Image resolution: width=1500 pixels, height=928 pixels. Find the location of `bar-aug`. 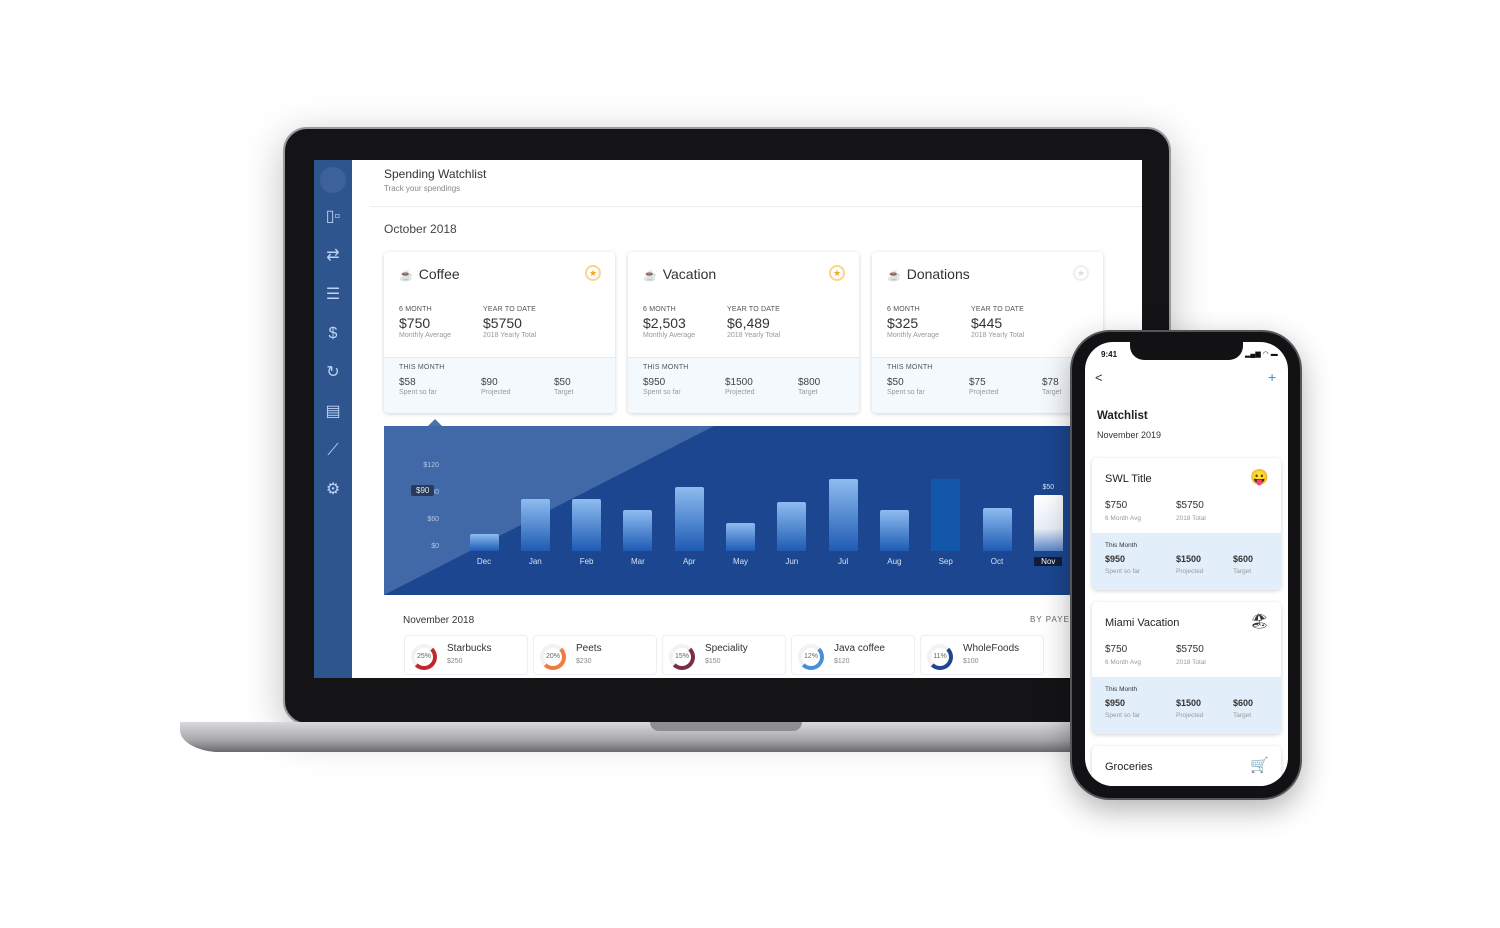

bar-aug is located at coordinates (894, 530).